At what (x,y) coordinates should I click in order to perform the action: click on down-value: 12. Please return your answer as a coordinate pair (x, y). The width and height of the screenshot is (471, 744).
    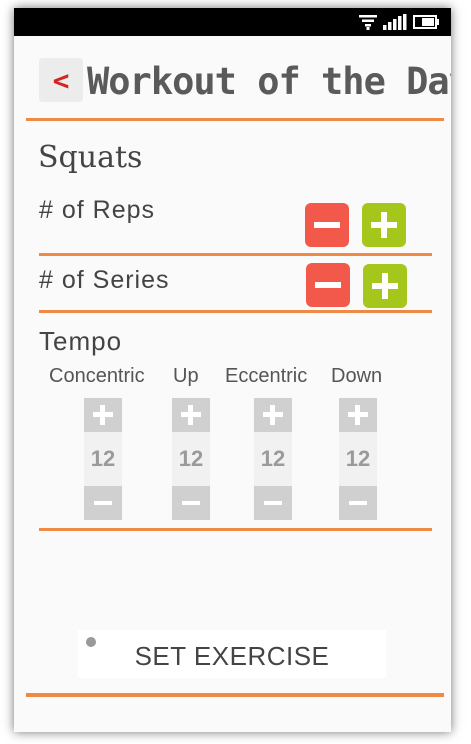
    Looking at the image, I should click on (358, 459).